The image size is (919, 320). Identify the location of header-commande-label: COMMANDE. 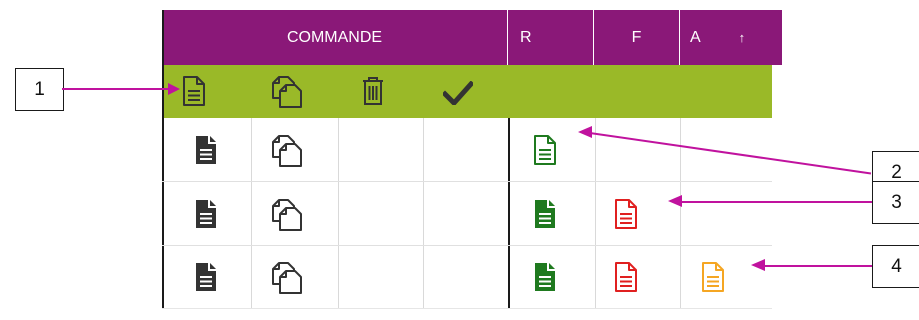
(334, 37).